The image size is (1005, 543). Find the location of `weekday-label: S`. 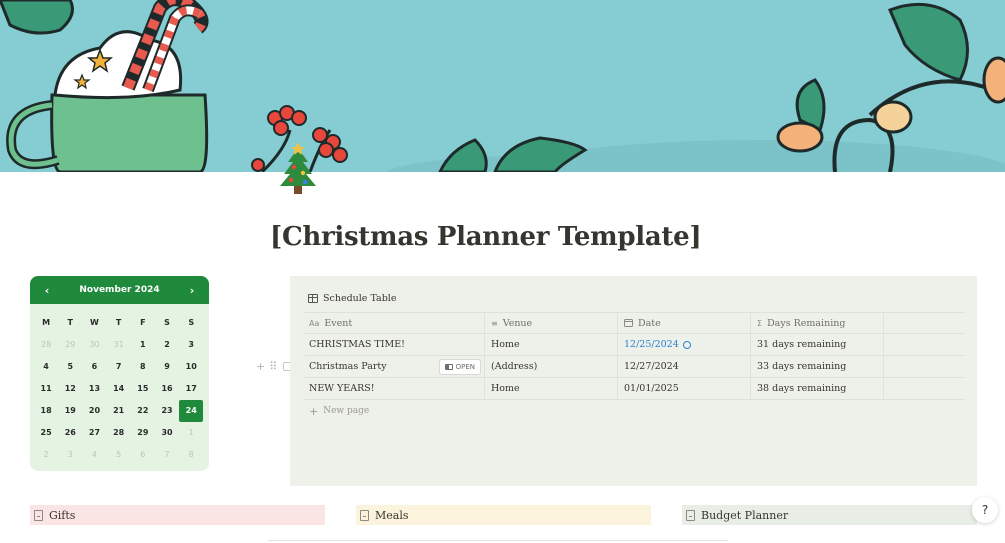

weekday-label: S is located at coordinates (167, 322).